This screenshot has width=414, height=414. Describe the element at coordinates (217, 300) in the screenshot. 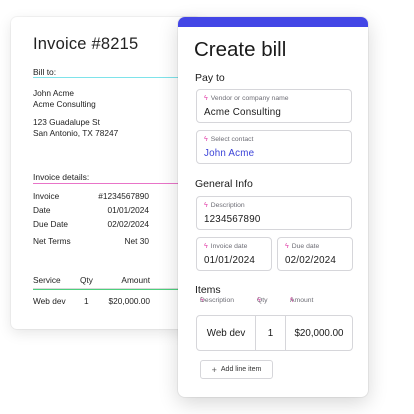

I see `item-col-description-text: Description` at that location.